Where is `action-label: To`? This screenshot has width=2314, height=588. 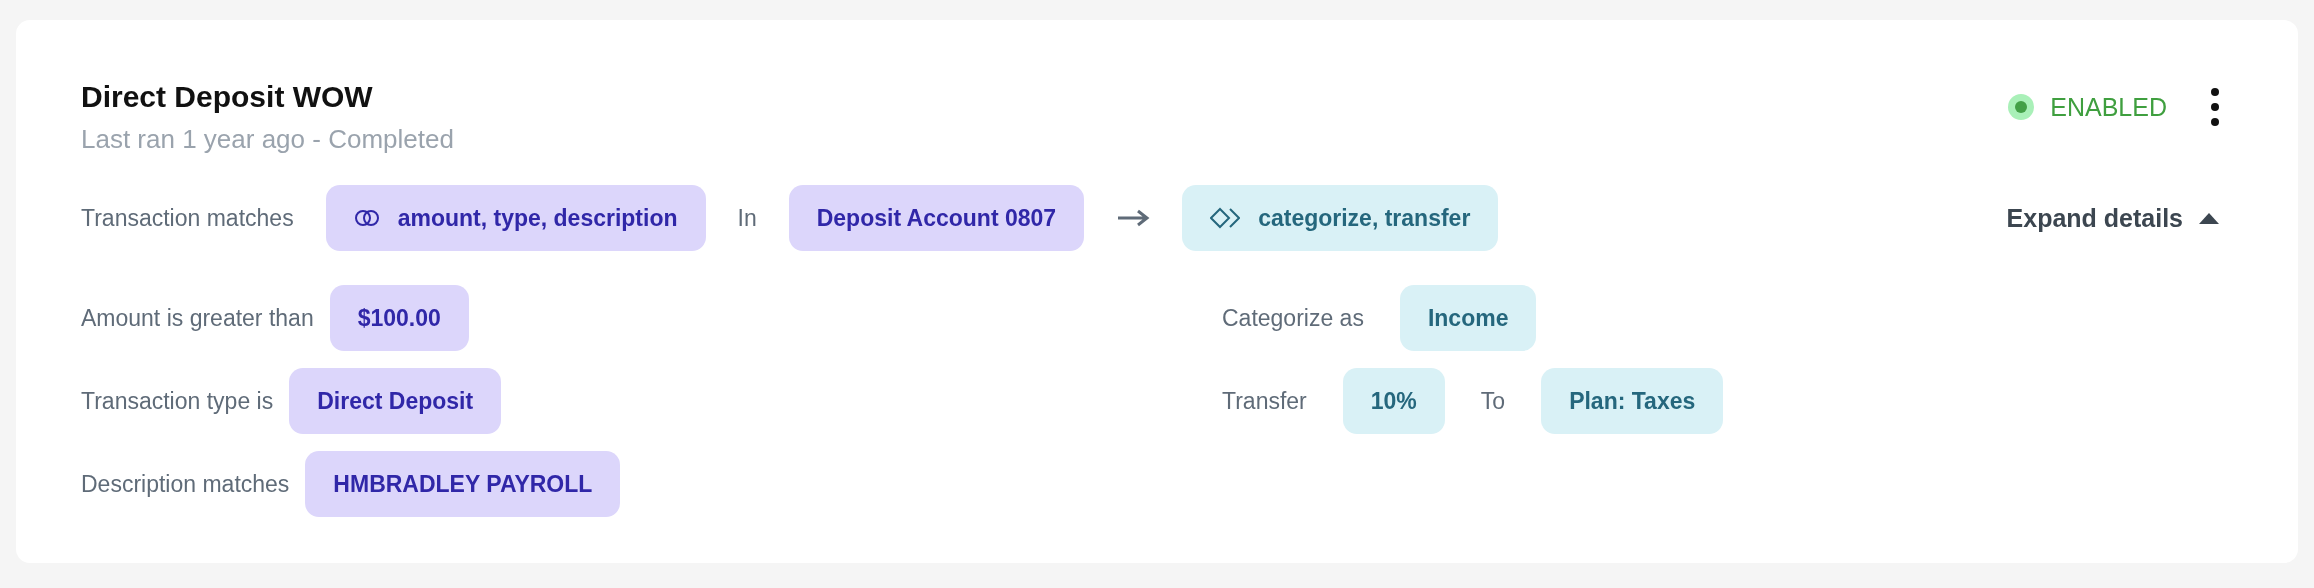 action-label: To is located at coordinates (1493, 401).